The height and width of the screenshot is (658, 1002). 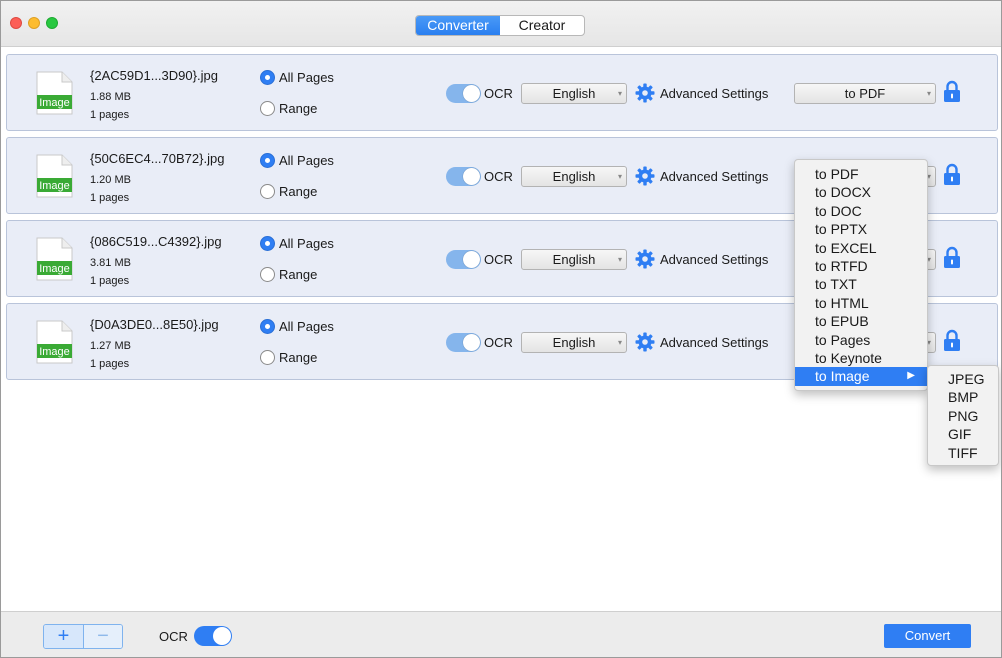 What do you see at coordinates (865, 93) in the screenshot?
I see `output-format-select: to PDF ▾` at bounding box center [865, 93].